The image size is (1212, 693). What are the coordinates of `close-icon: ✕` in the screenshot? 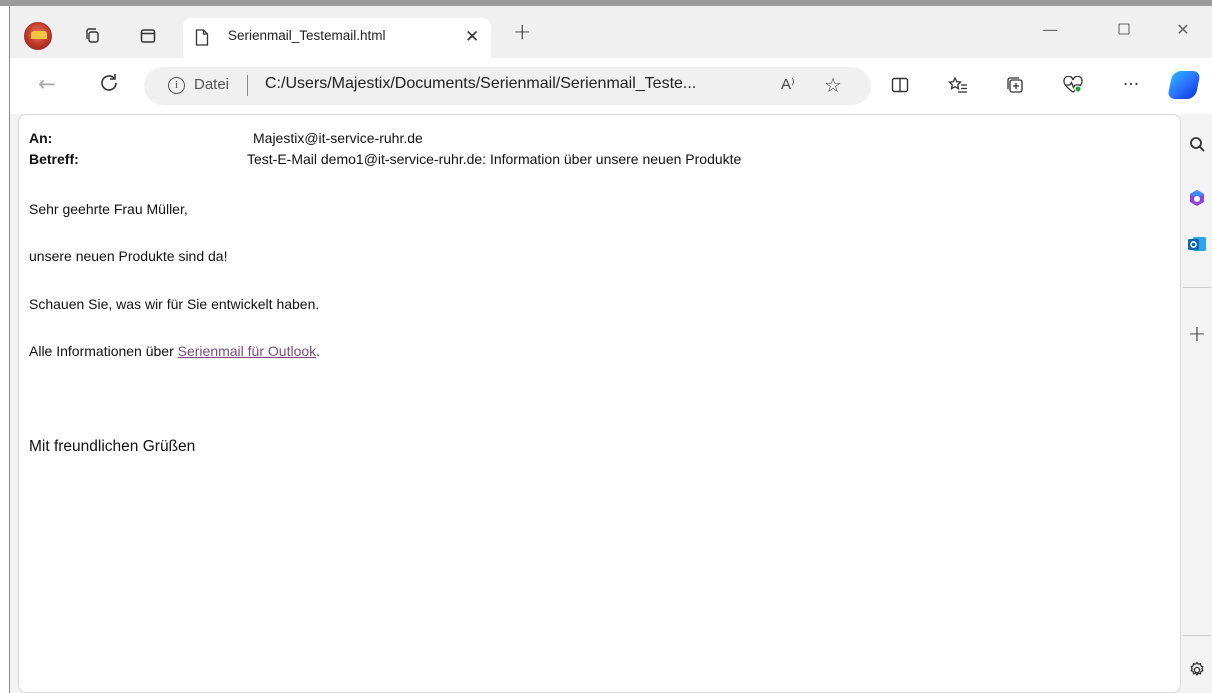 It's located at (472, 37).